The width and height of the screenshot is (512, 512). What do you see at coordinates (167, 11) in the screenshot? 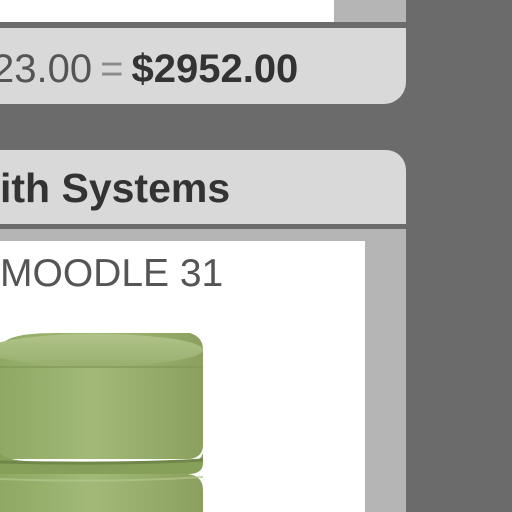
I see `previous-card-bottom` at bounding box center [167, 11].